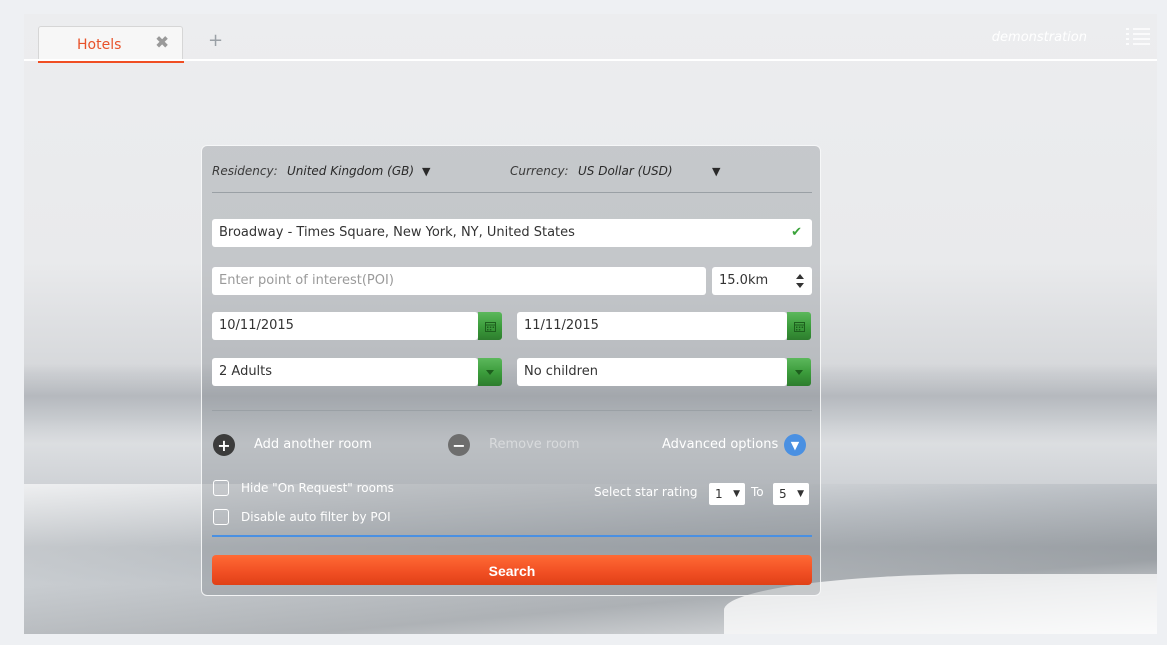  Describe the element at coordinates (350, 171) in the screenshot. I see `residency-select: United Kingdom (GB)` at that location.